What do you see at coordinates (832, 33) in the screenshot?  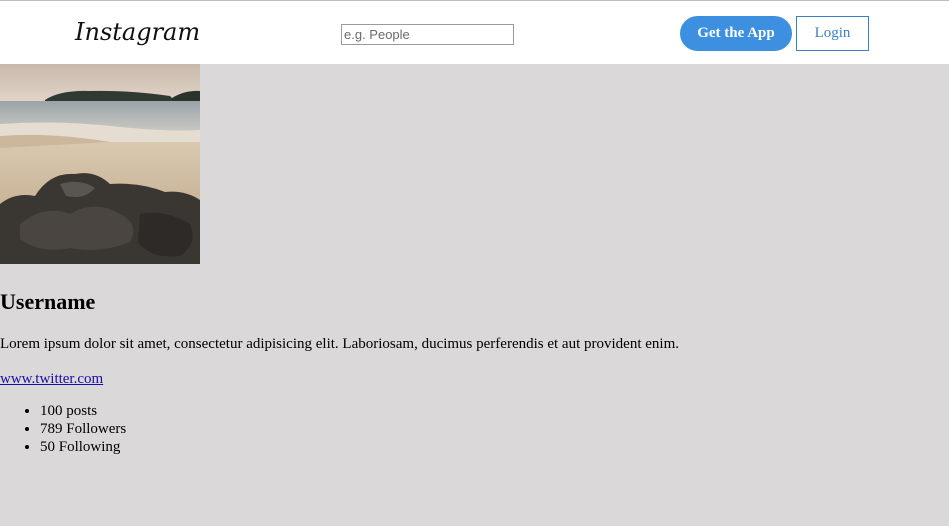 I see `login-button: Login` at bounding box center [832, 33].